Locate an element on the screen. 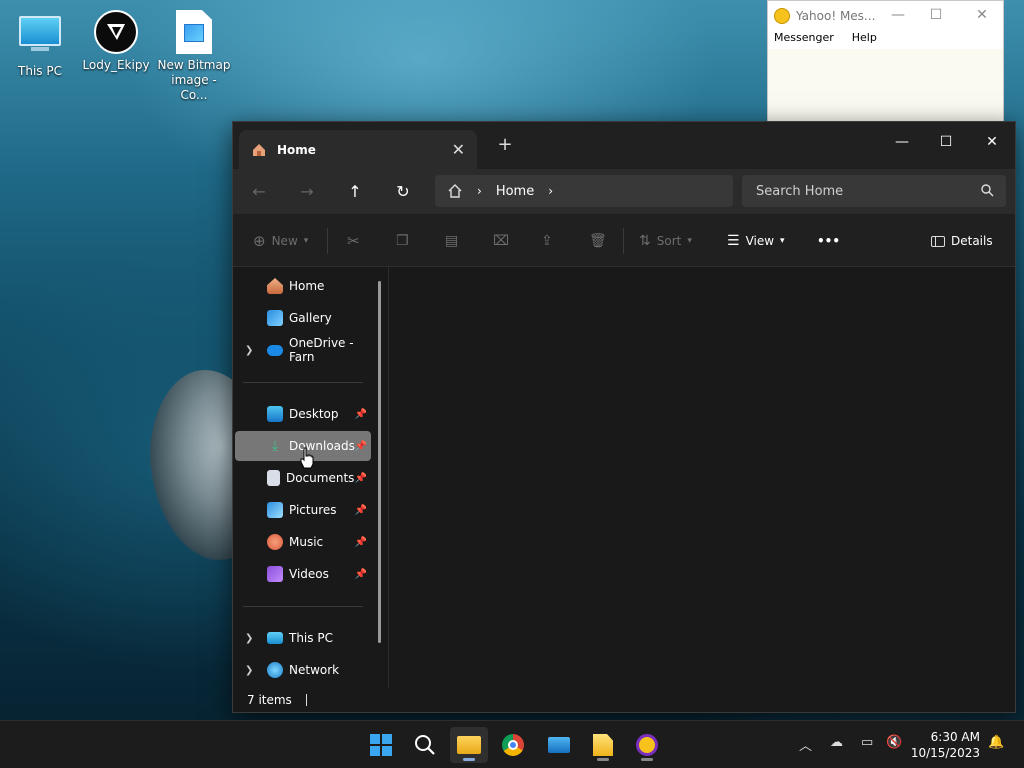  sidebar-item-label: Music is located at coordinates (306, 542).